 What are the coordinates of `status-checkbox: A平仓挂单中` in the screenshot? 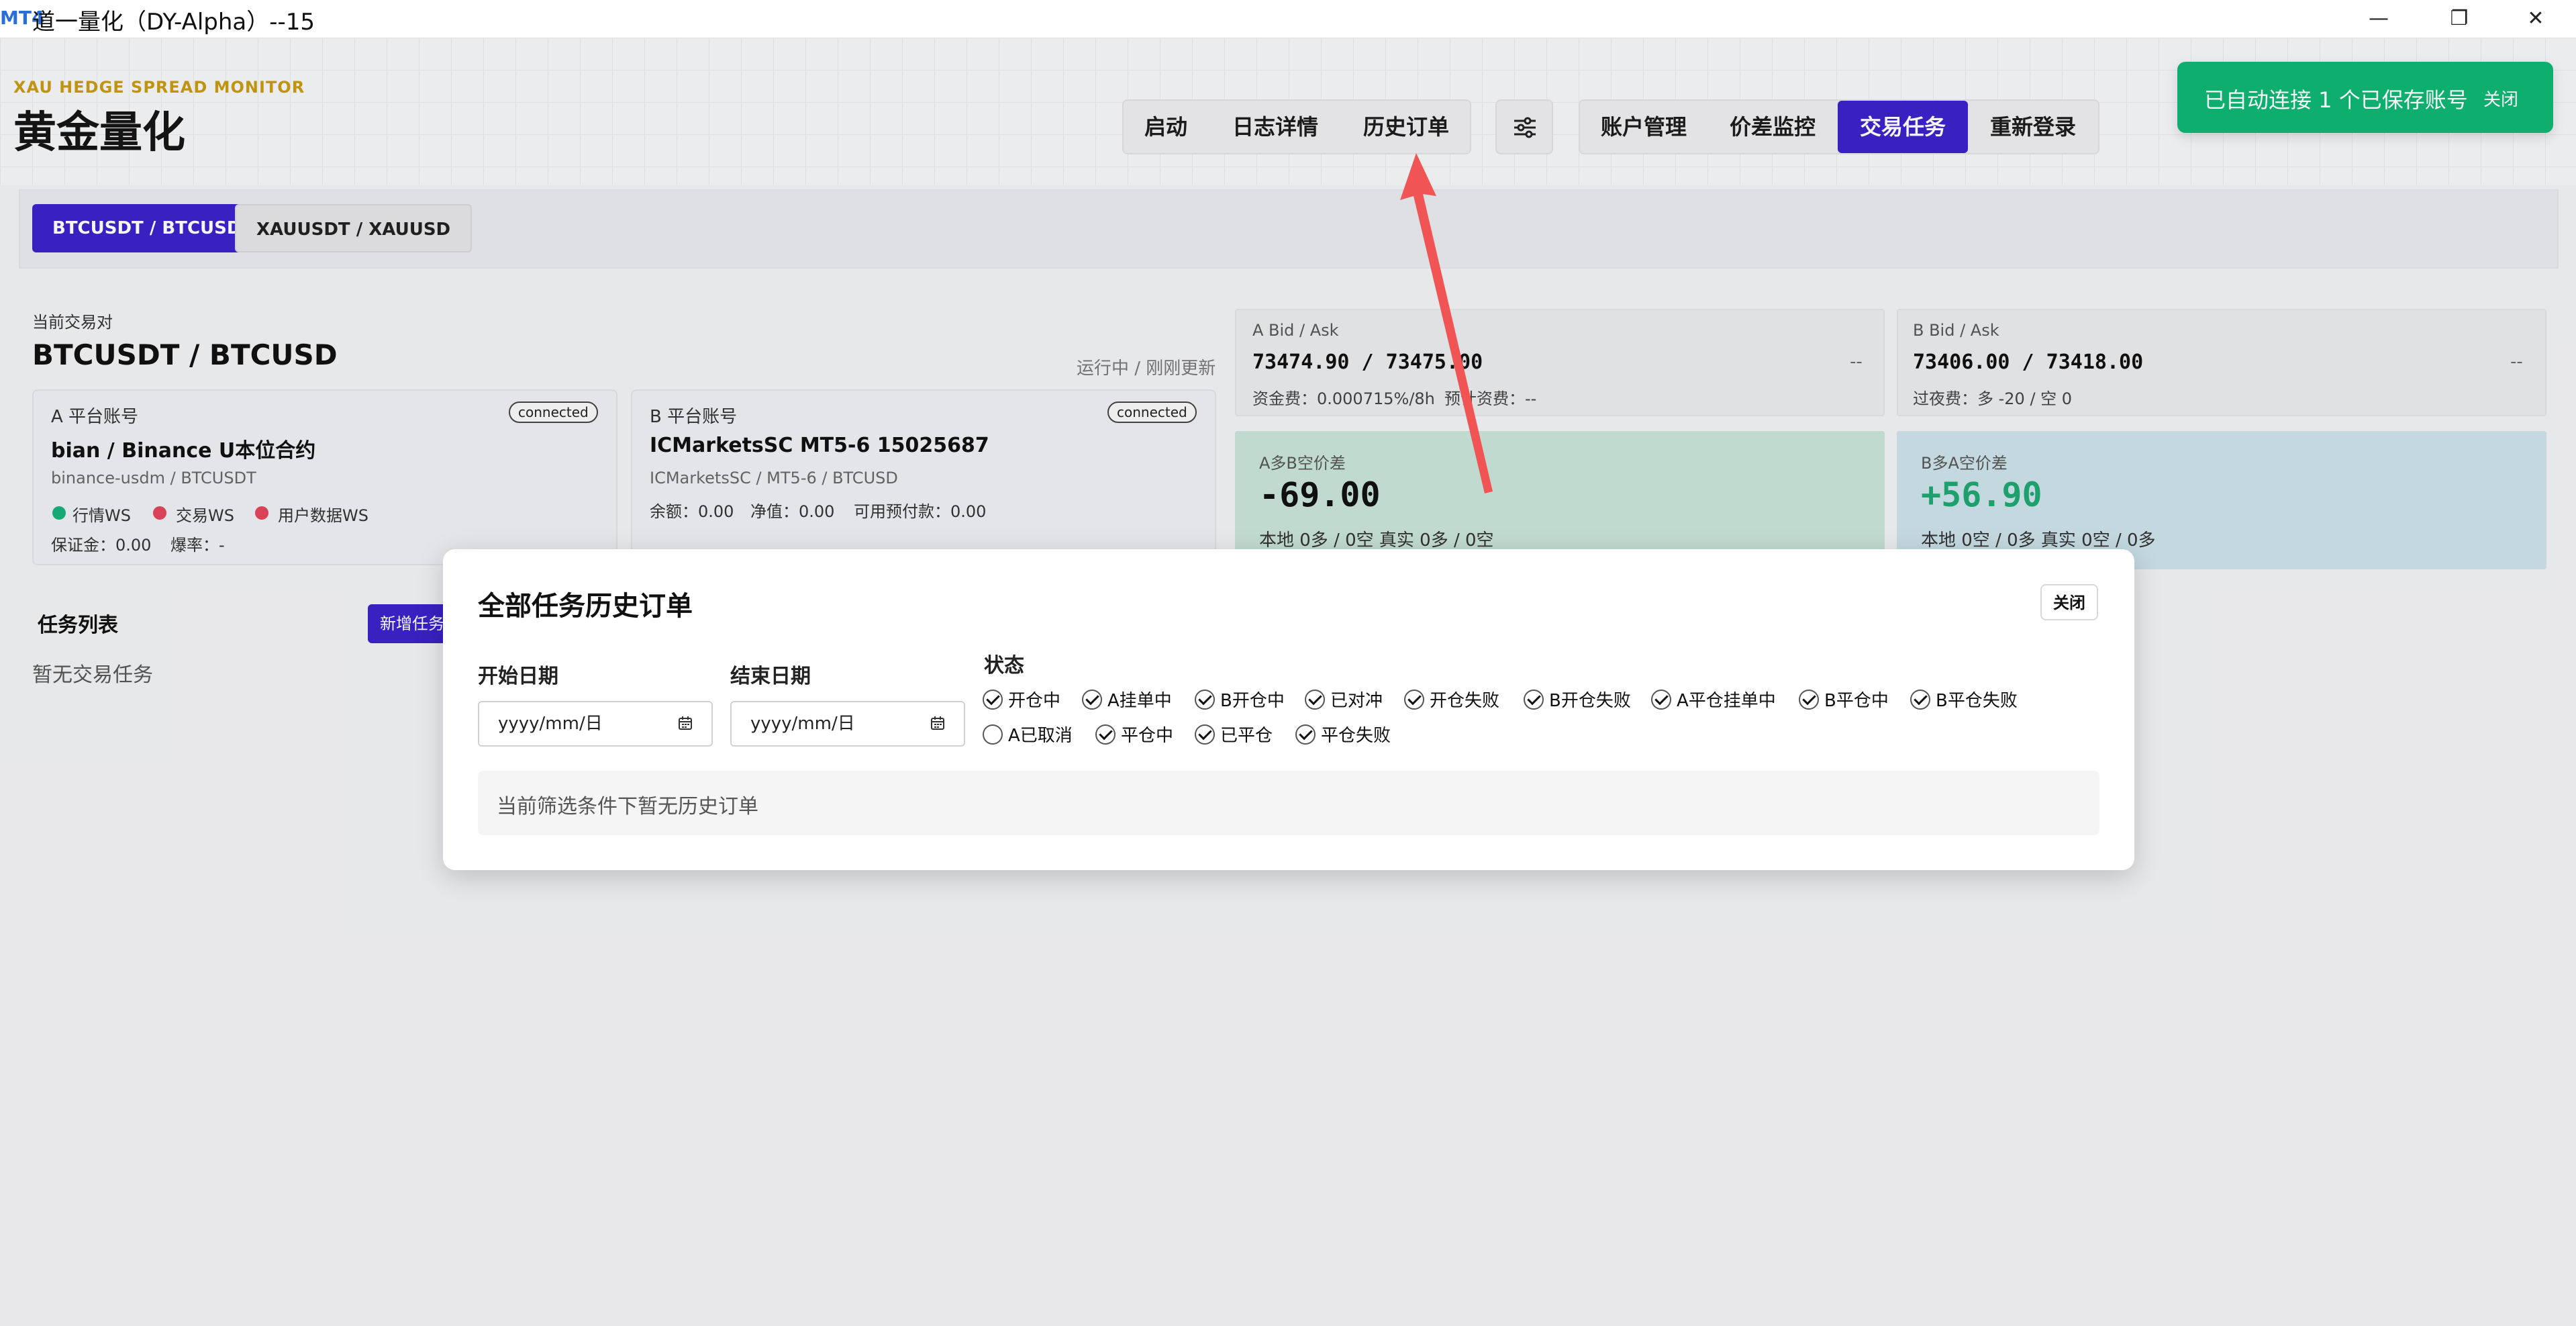 It's located at (1713, 700).